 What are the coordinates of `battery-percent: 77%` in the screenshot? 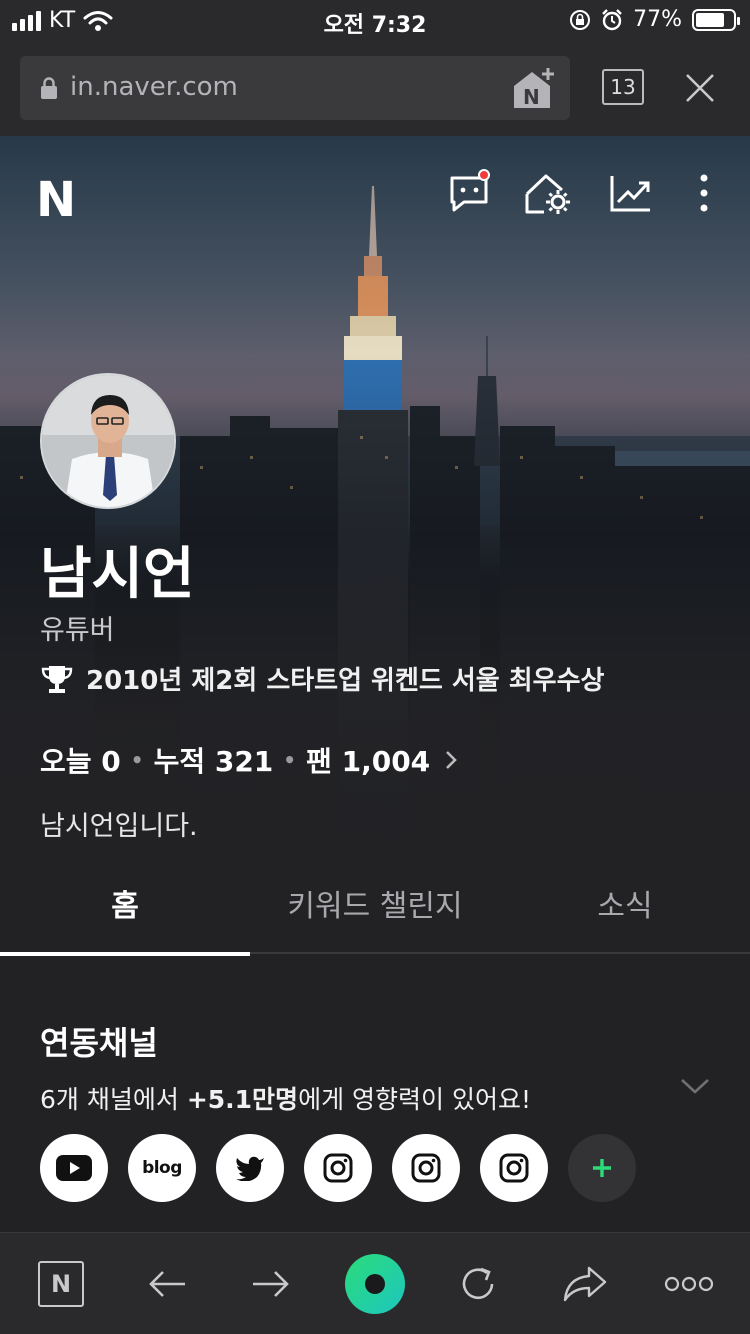 It's located at (657, 19).